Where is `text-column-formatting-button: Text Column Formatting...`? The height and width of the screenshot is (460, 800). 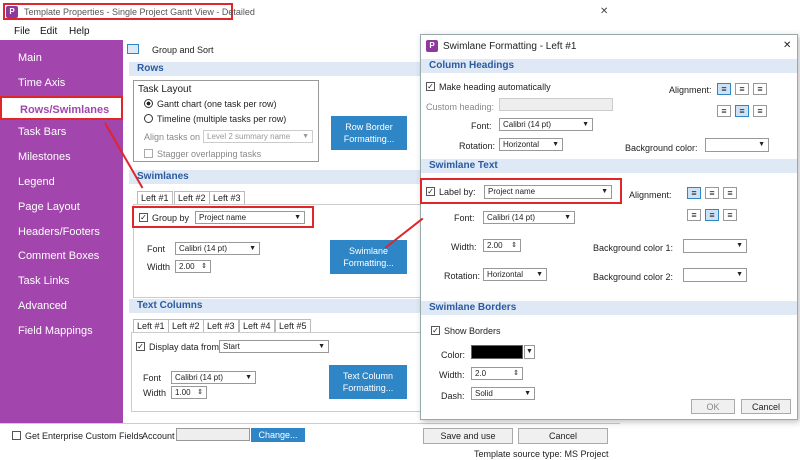 text-column-formatting-button: Text Column Formatting... is located at coordinates (368, 382).